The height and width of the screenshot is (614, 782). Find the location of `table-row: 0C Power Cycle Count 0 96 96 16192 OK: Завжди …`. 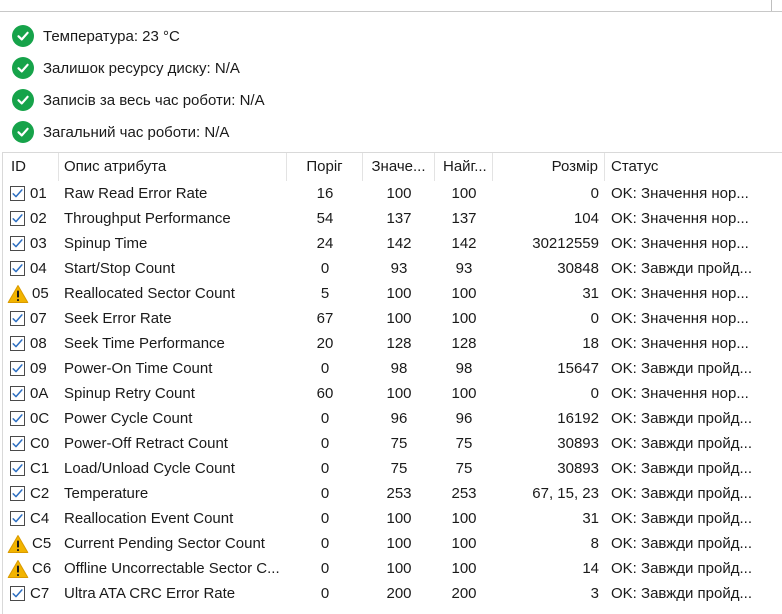

table-row: 0C Power Cycle Count 0 96 96 16192 OK: Завжди … is located at coordinates (392, 418).